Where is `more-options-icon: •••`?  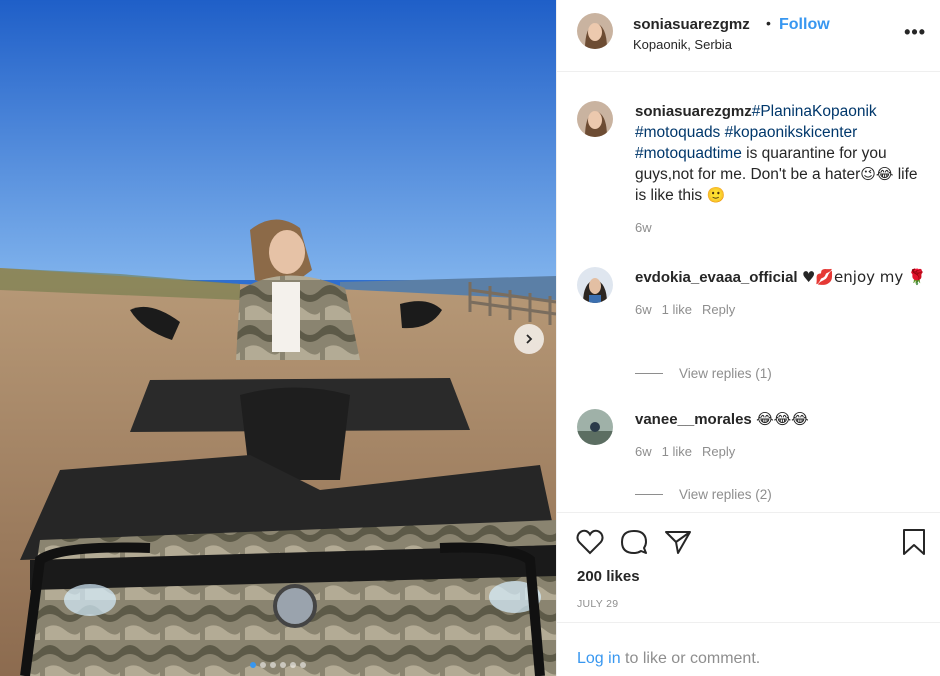
more-options-icon: ••• is located at coordinates (915, 32).